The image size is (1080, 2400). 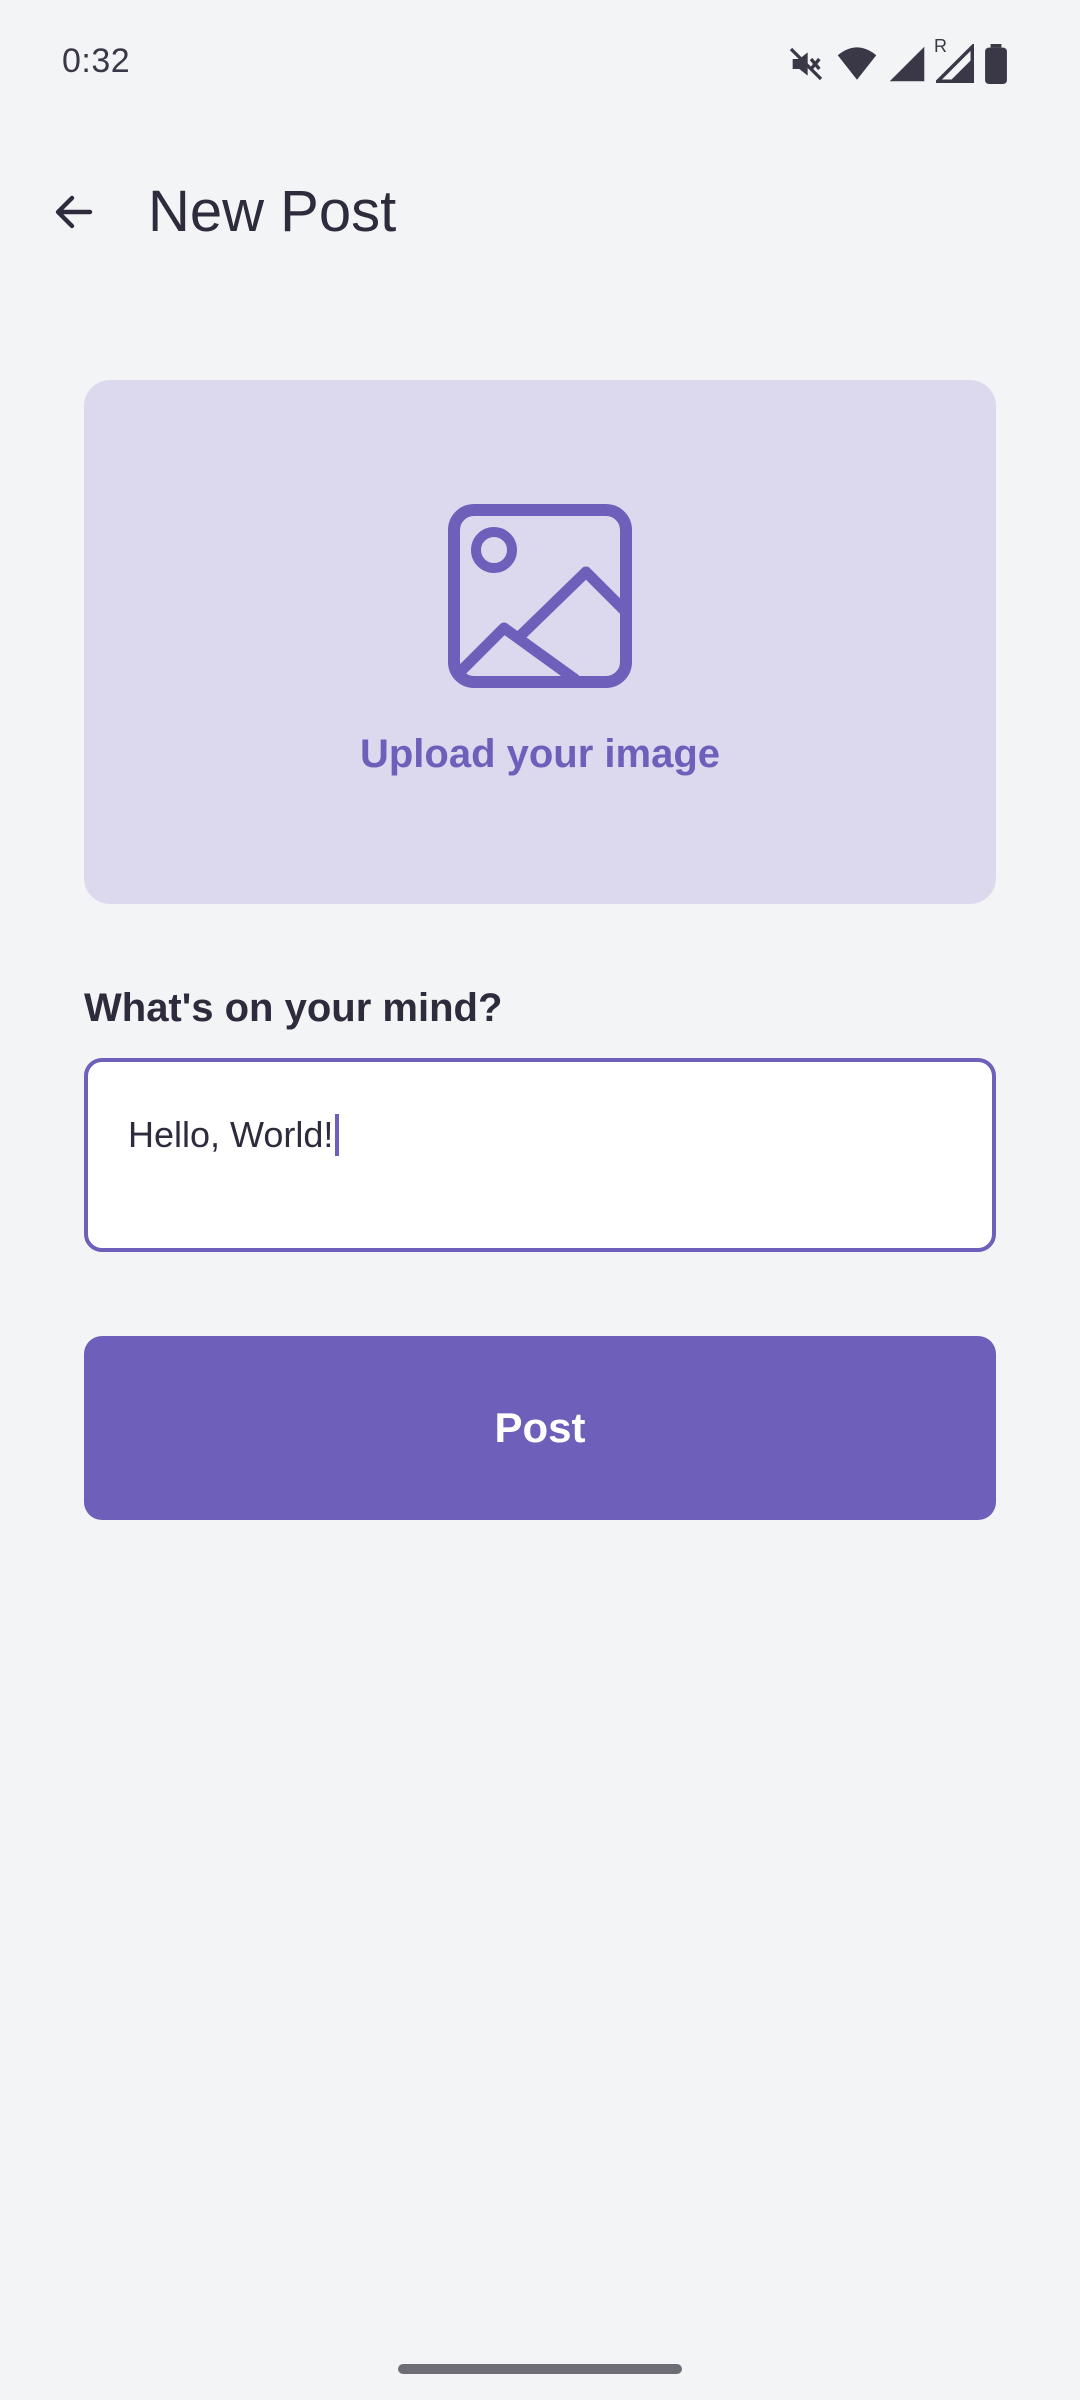 What do you see at coordinates (907, 64) in the screenshot?
I see `signal-icon` at bounding box center [907, 64].